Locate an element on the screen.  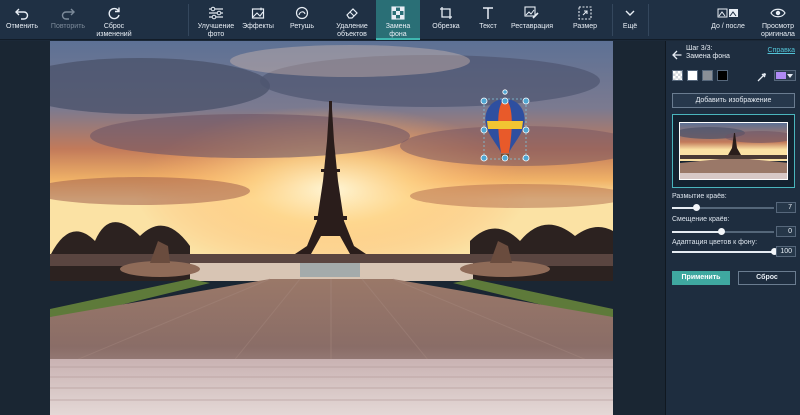
chevron-down-icon is located at coordinates (630, 13).